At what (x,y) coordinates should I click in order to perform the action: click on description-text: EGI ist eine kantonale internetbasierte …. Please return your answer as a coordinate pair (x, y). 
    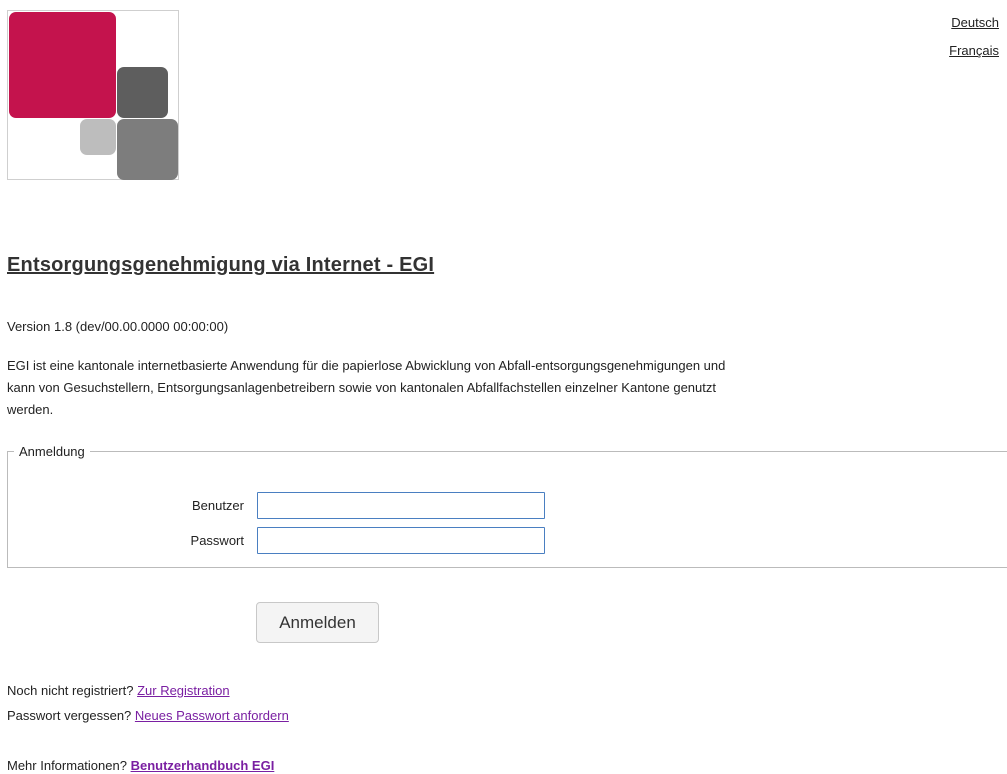
    Looking at the image, I should click on (366, 387).